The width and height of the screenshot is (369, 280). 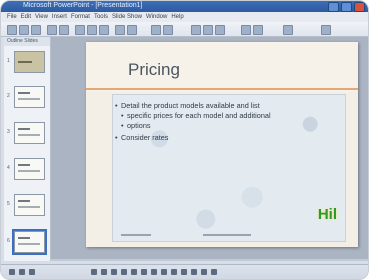 What do you see at coordinates (154, 70) in the screenshot?
I see `slide-title: Pricing` at bounding box center [154, 70].